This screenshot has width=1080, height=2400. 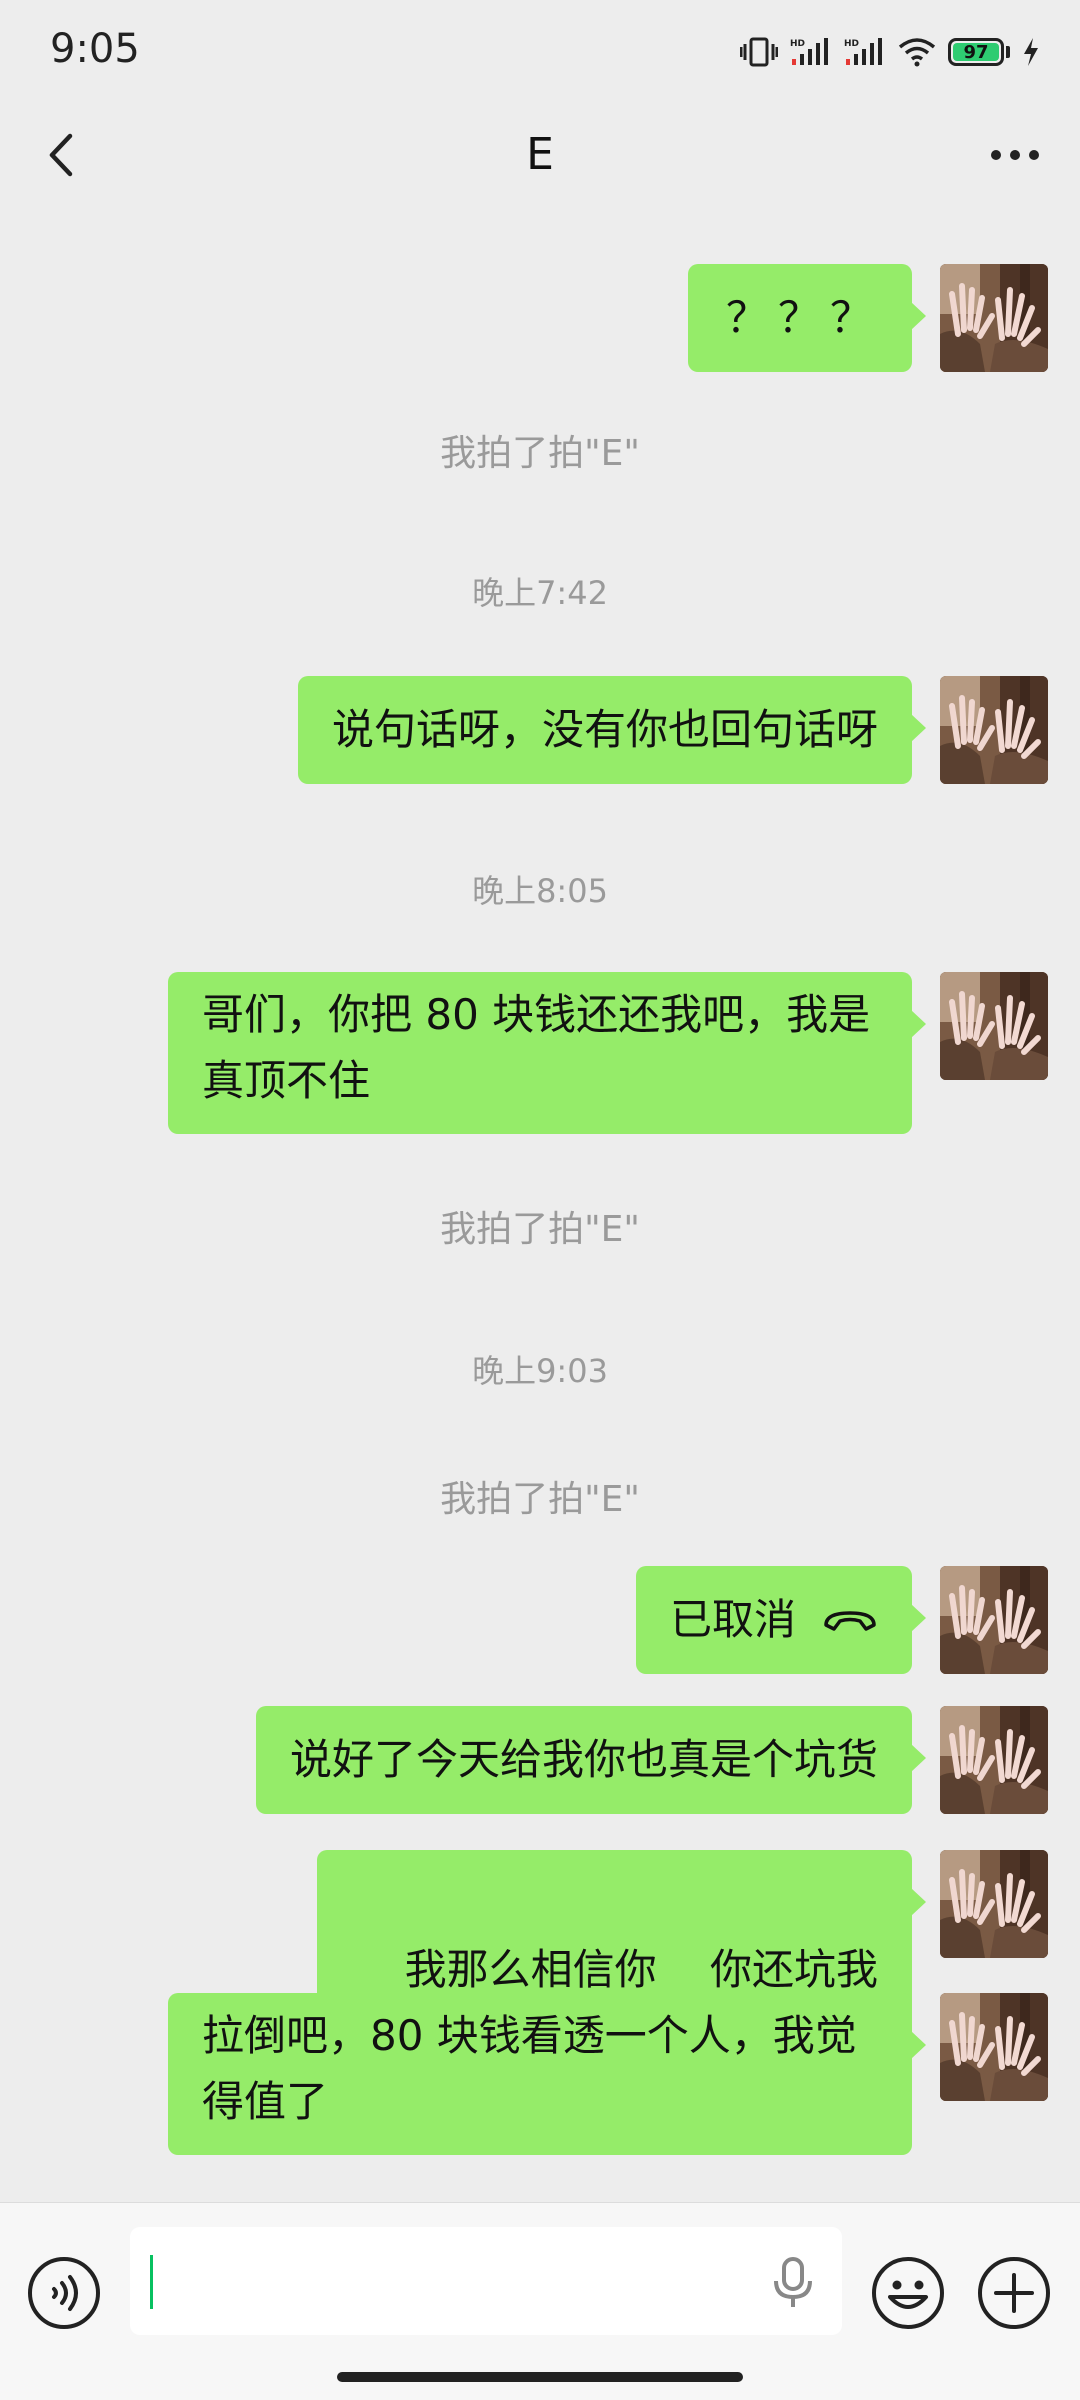 What do you see at coordinates (540, 1371) in the screenshot?
I see `timestamp: 晚上9:03` at bounding box center [540, 1371].